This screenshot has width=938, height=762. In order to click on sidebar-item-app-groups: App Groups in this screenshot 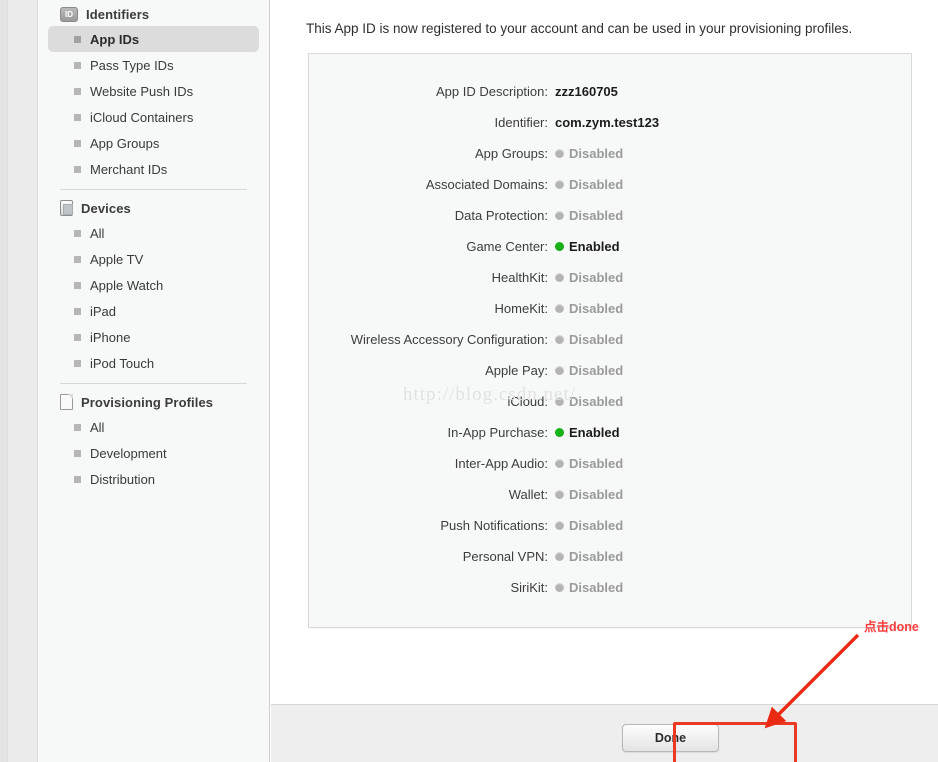, I will do `click(153, 143)`.